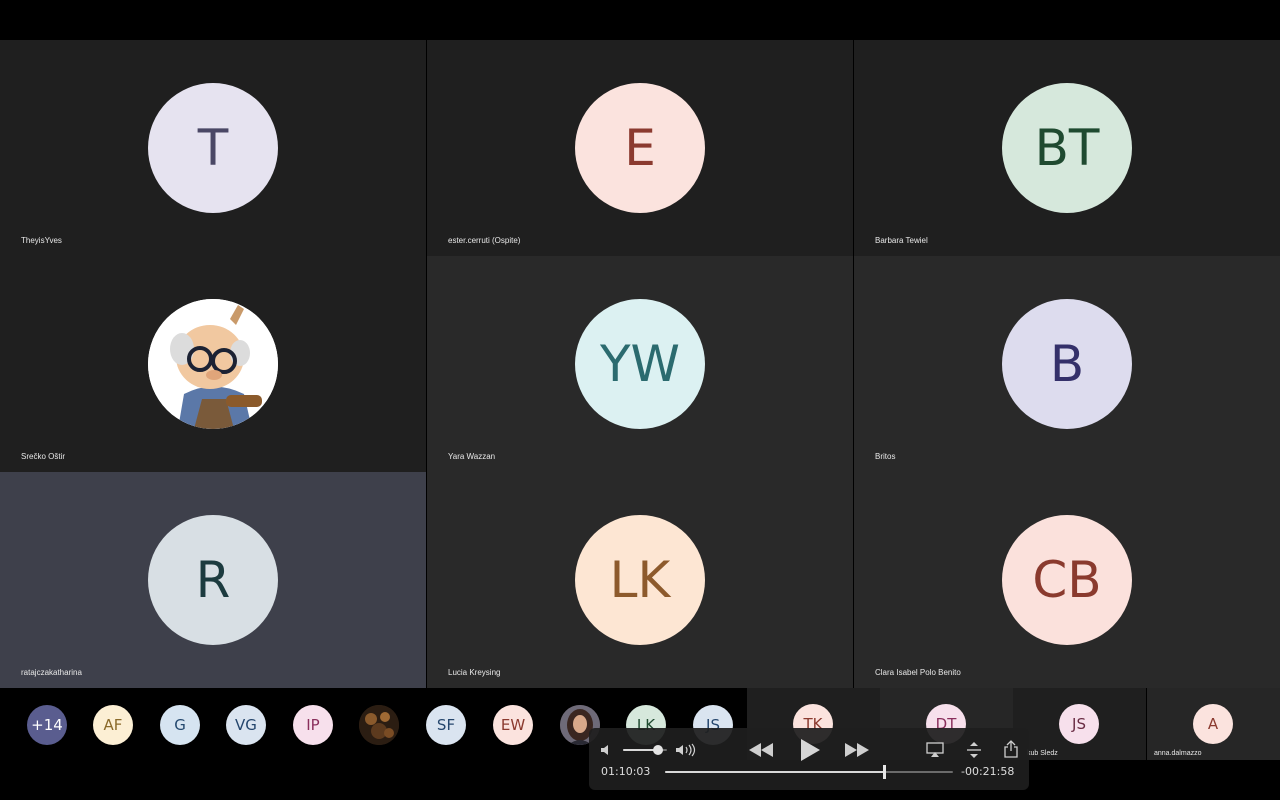 Image resolution: width=1280 pixels, height=800 pixels. I want to click on participant-name: Britos, so click(885, 456).